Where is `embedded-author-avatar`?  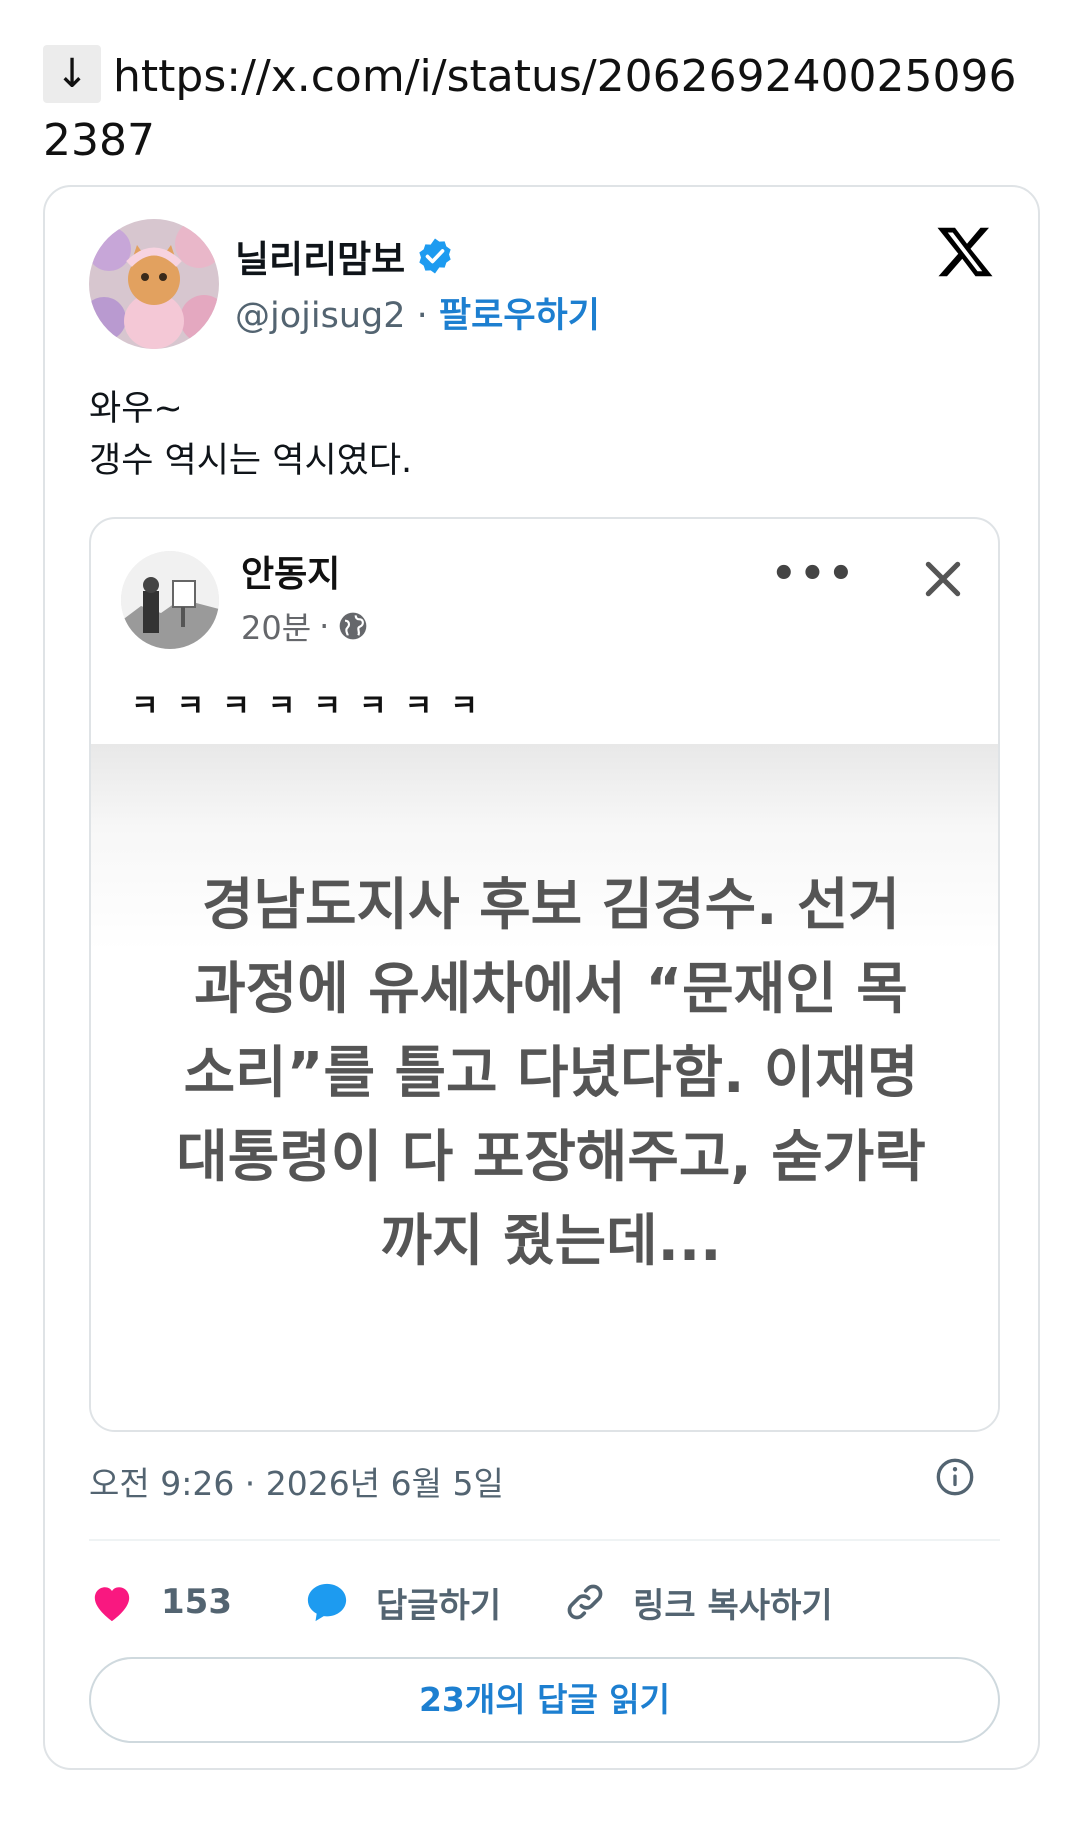 embedded-author-avatar is located at coordinates (170, 600).